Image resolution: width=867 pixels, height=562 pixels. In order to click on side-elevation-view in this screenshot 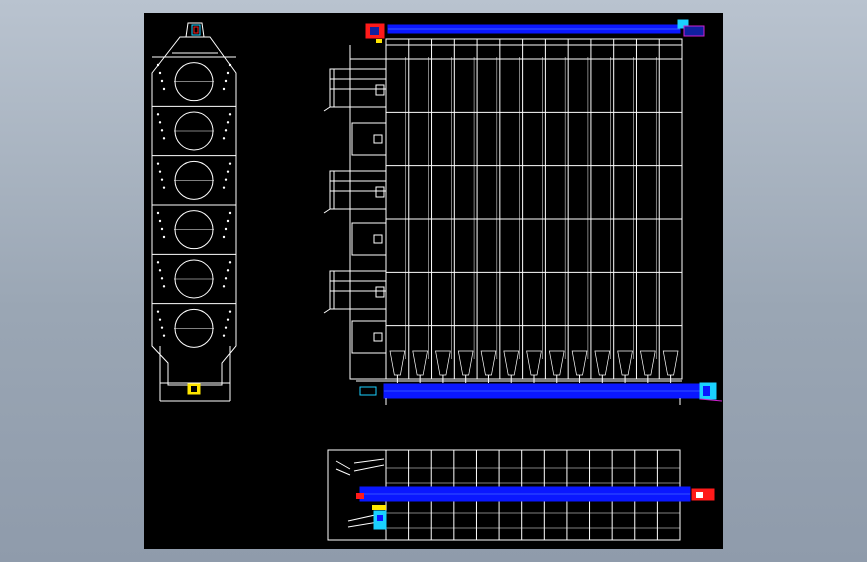, I will do `click(194, 212)`.